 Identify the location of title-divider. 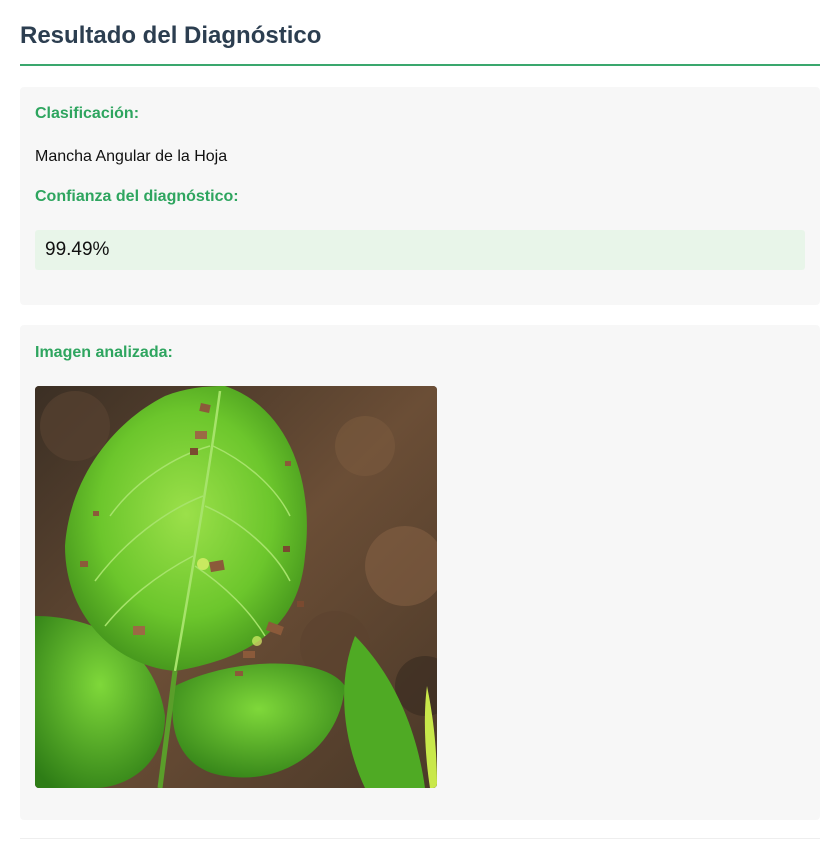
(420, 65).